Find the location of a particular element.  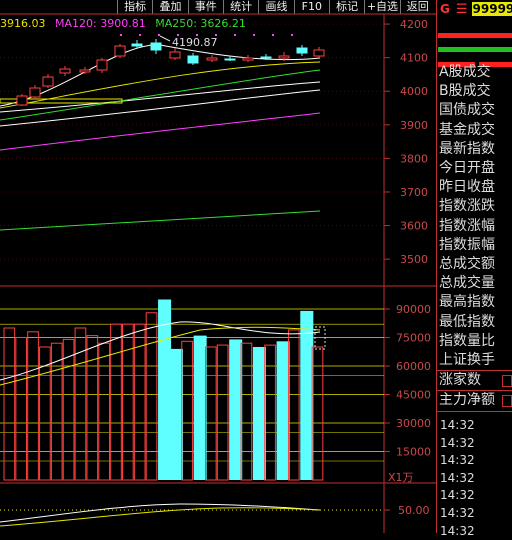

quote-label: 总成交量 is located at coordinates (467, 283).